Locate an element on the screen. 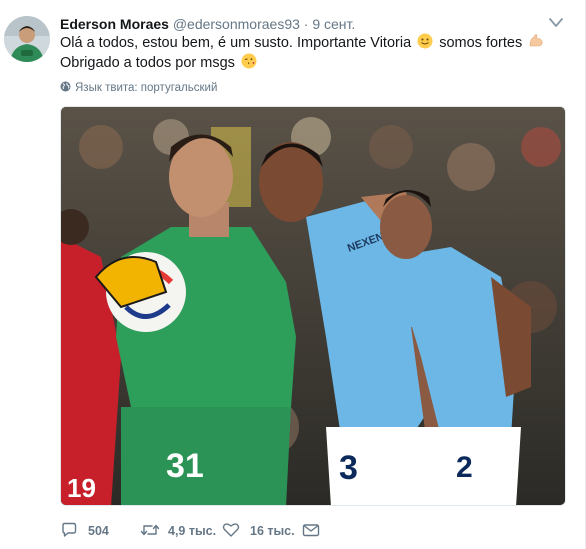 The height and width of the screenshot is (549, 586). direct-message-button is located at coordinates (314, 530).